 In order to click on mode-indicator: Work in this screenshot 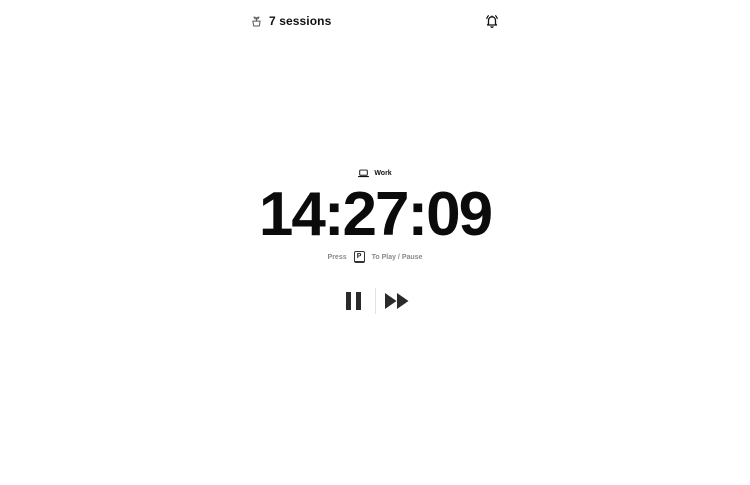, I will do `click(375, 173)`.